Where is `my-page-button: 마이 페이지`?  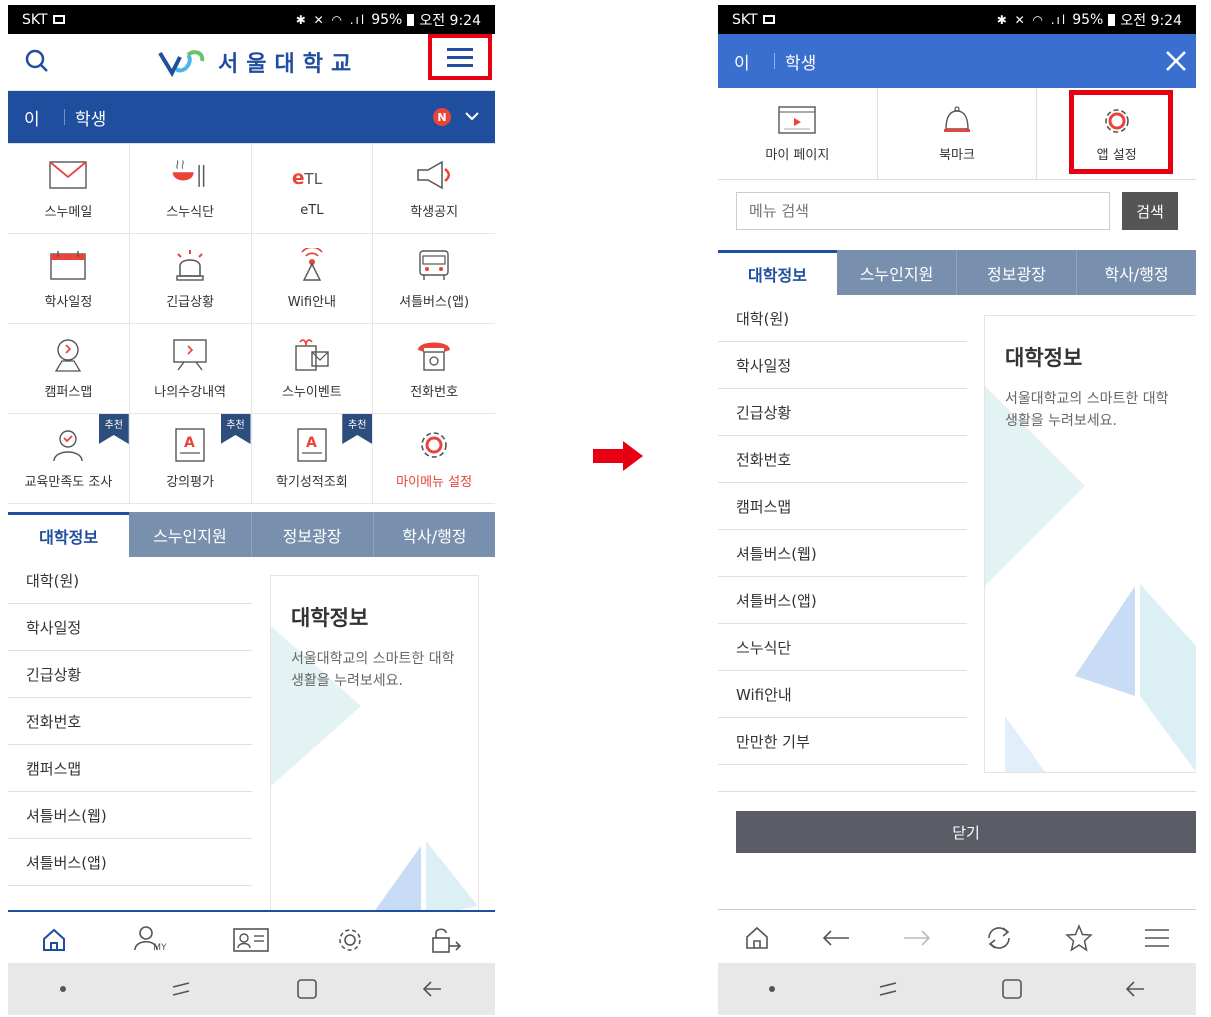
my-page-button: 마이 페이지 is located at coordinates (798, 133).